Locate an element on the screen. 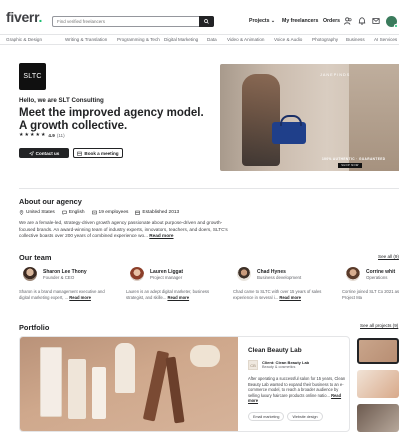  category-voice-audio: Voice & Audio is located at coordinates (288, 39).